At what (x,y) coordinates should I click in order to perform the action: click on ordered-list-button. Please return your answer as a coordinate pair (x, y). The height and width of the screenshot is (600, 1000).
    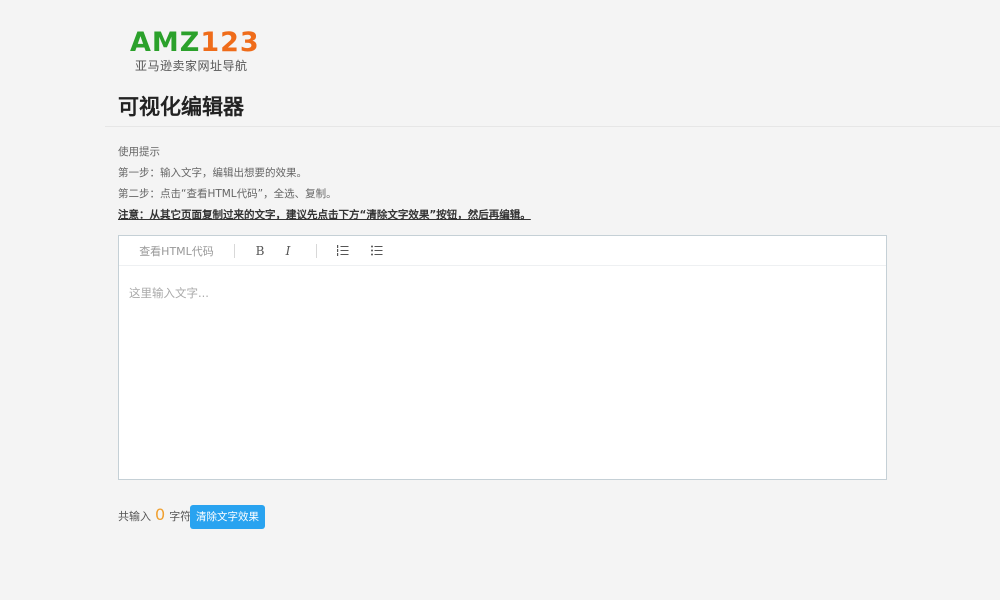
    Looking at the image, I should click on (343, 251).